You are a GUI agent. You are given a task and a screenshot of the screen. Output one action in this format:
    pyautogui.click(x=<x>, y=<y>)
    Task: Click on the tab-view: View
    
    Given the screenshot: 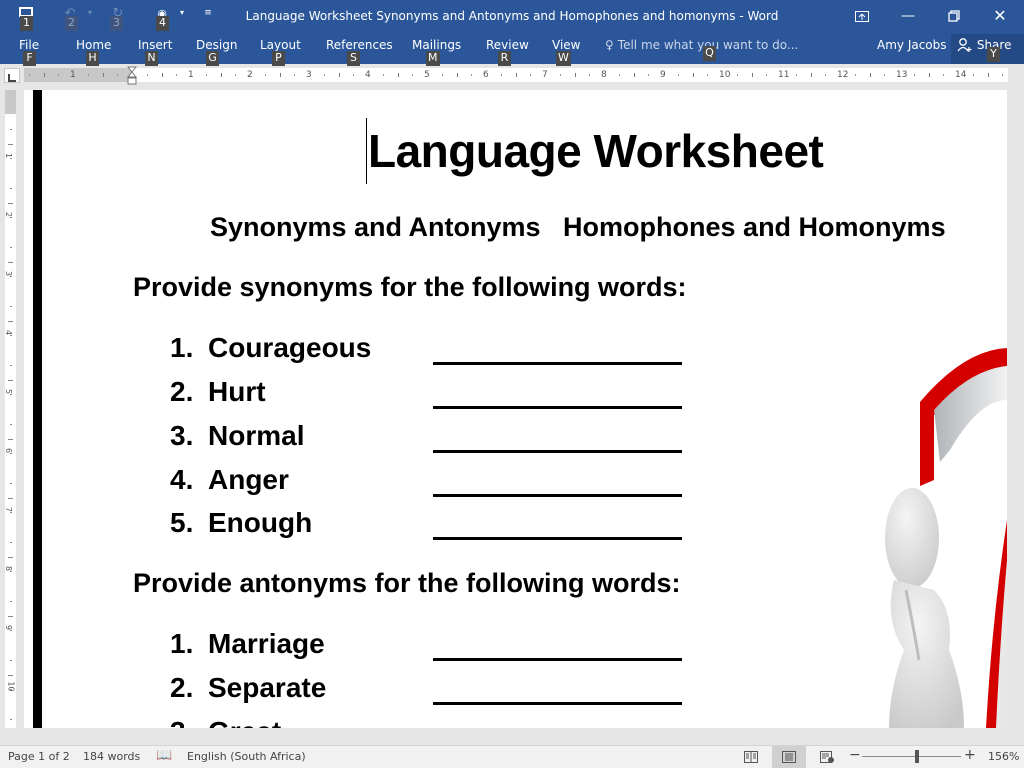 What is the action you would take?
    pyautogui.click(x=566, y=45)
    